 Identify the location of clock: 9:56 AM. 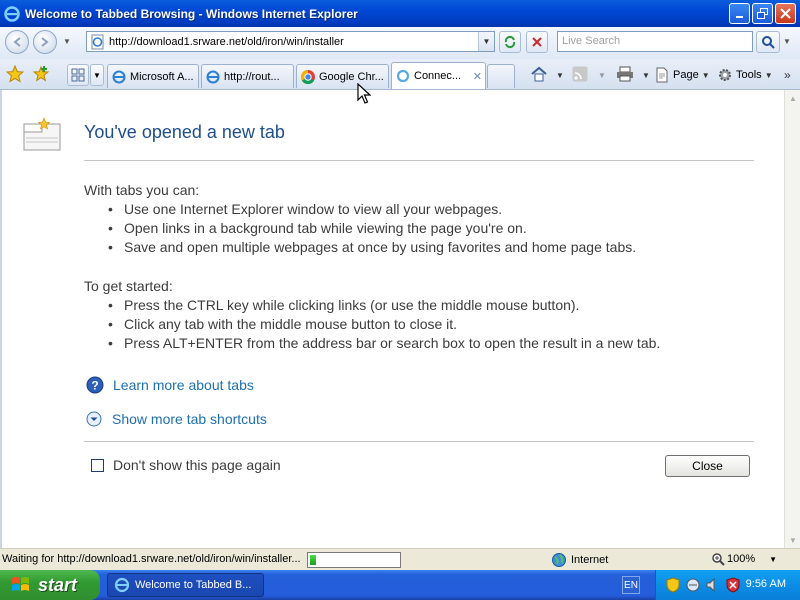
(765, 584).